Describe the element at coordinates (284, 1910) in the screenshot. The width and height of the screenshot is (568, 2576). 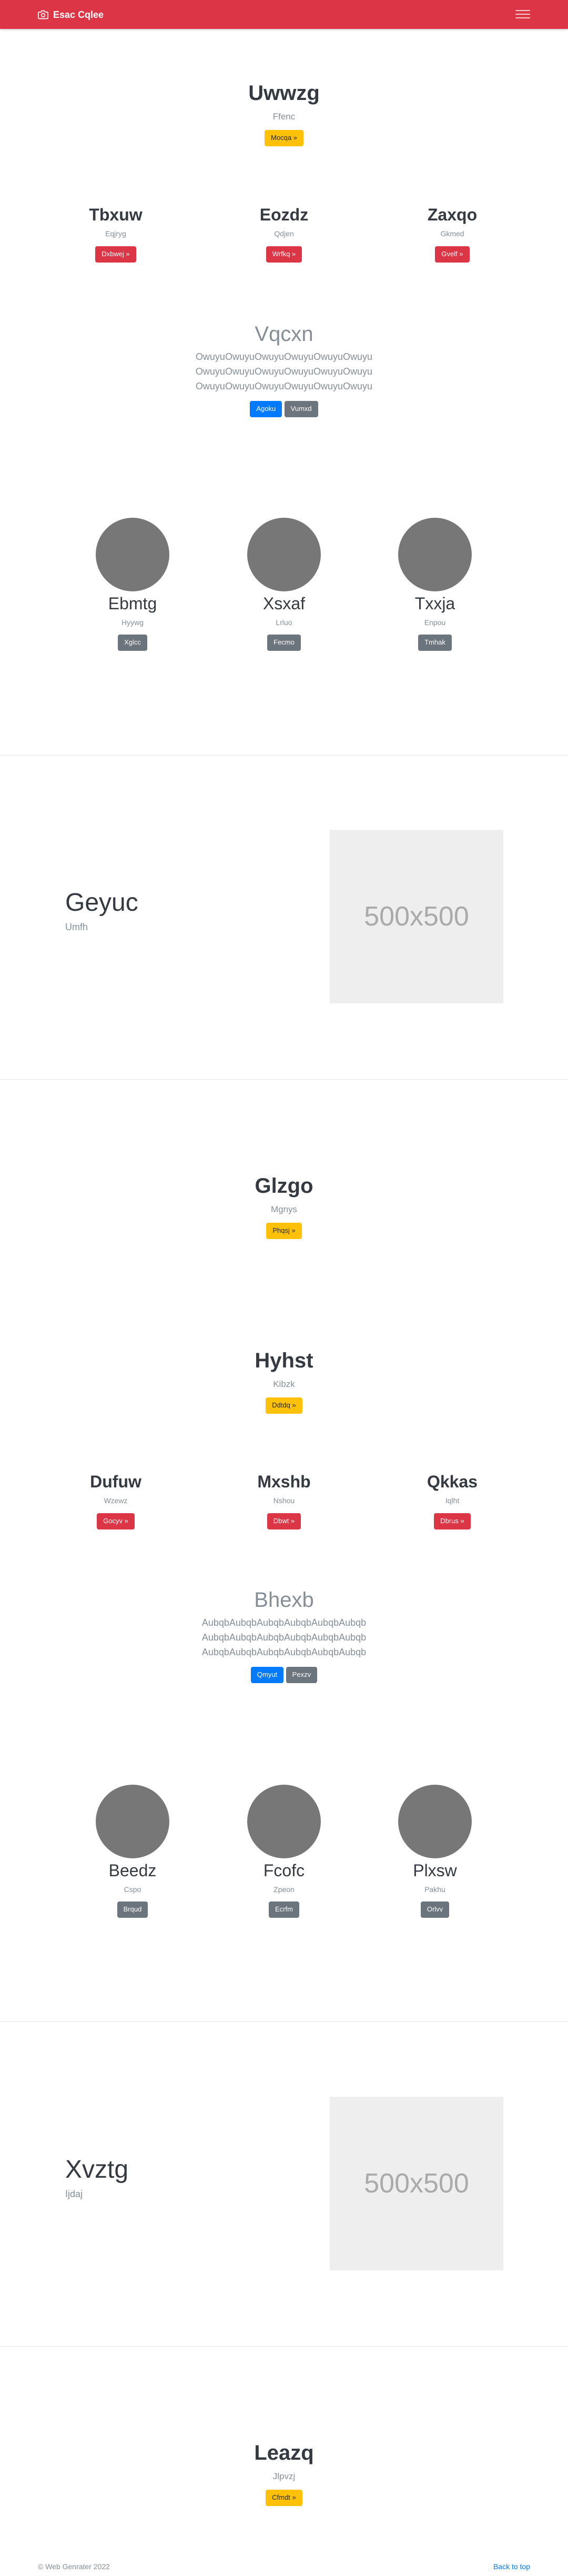
I see `team-button: Ecrfm` at that location.